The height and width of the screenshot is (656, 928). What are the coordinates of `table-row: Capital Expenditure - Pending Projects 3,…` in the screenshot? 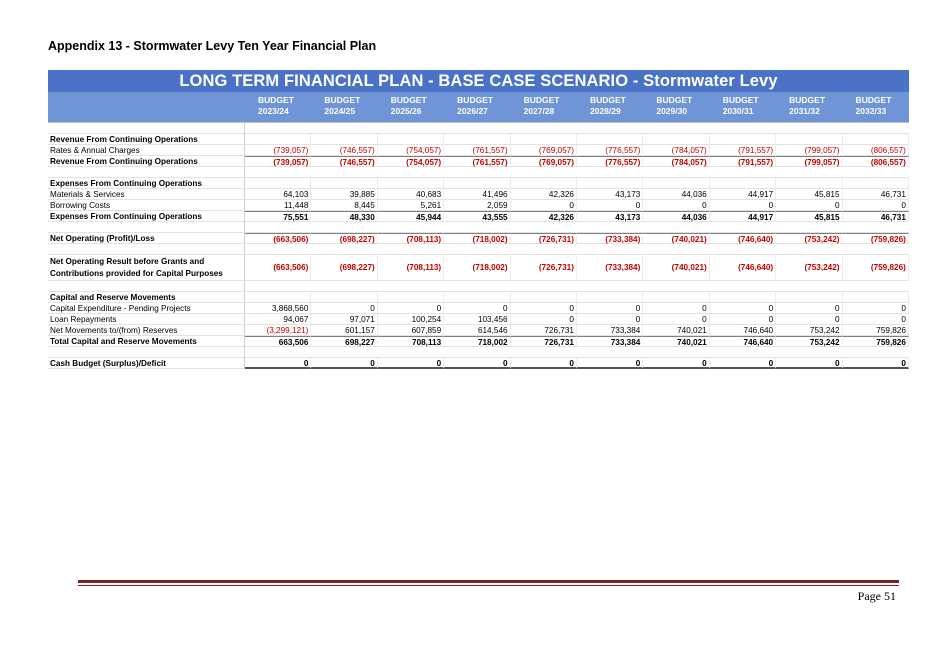 It's located at (478, 308).